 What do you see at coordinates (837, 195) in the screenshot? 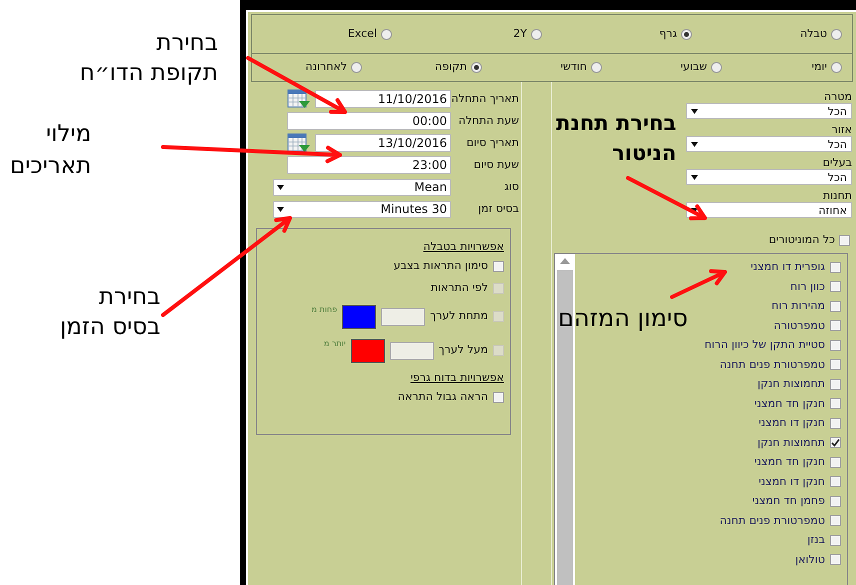
I see `filter-label: תחנות` at bounding box center [837, 195].